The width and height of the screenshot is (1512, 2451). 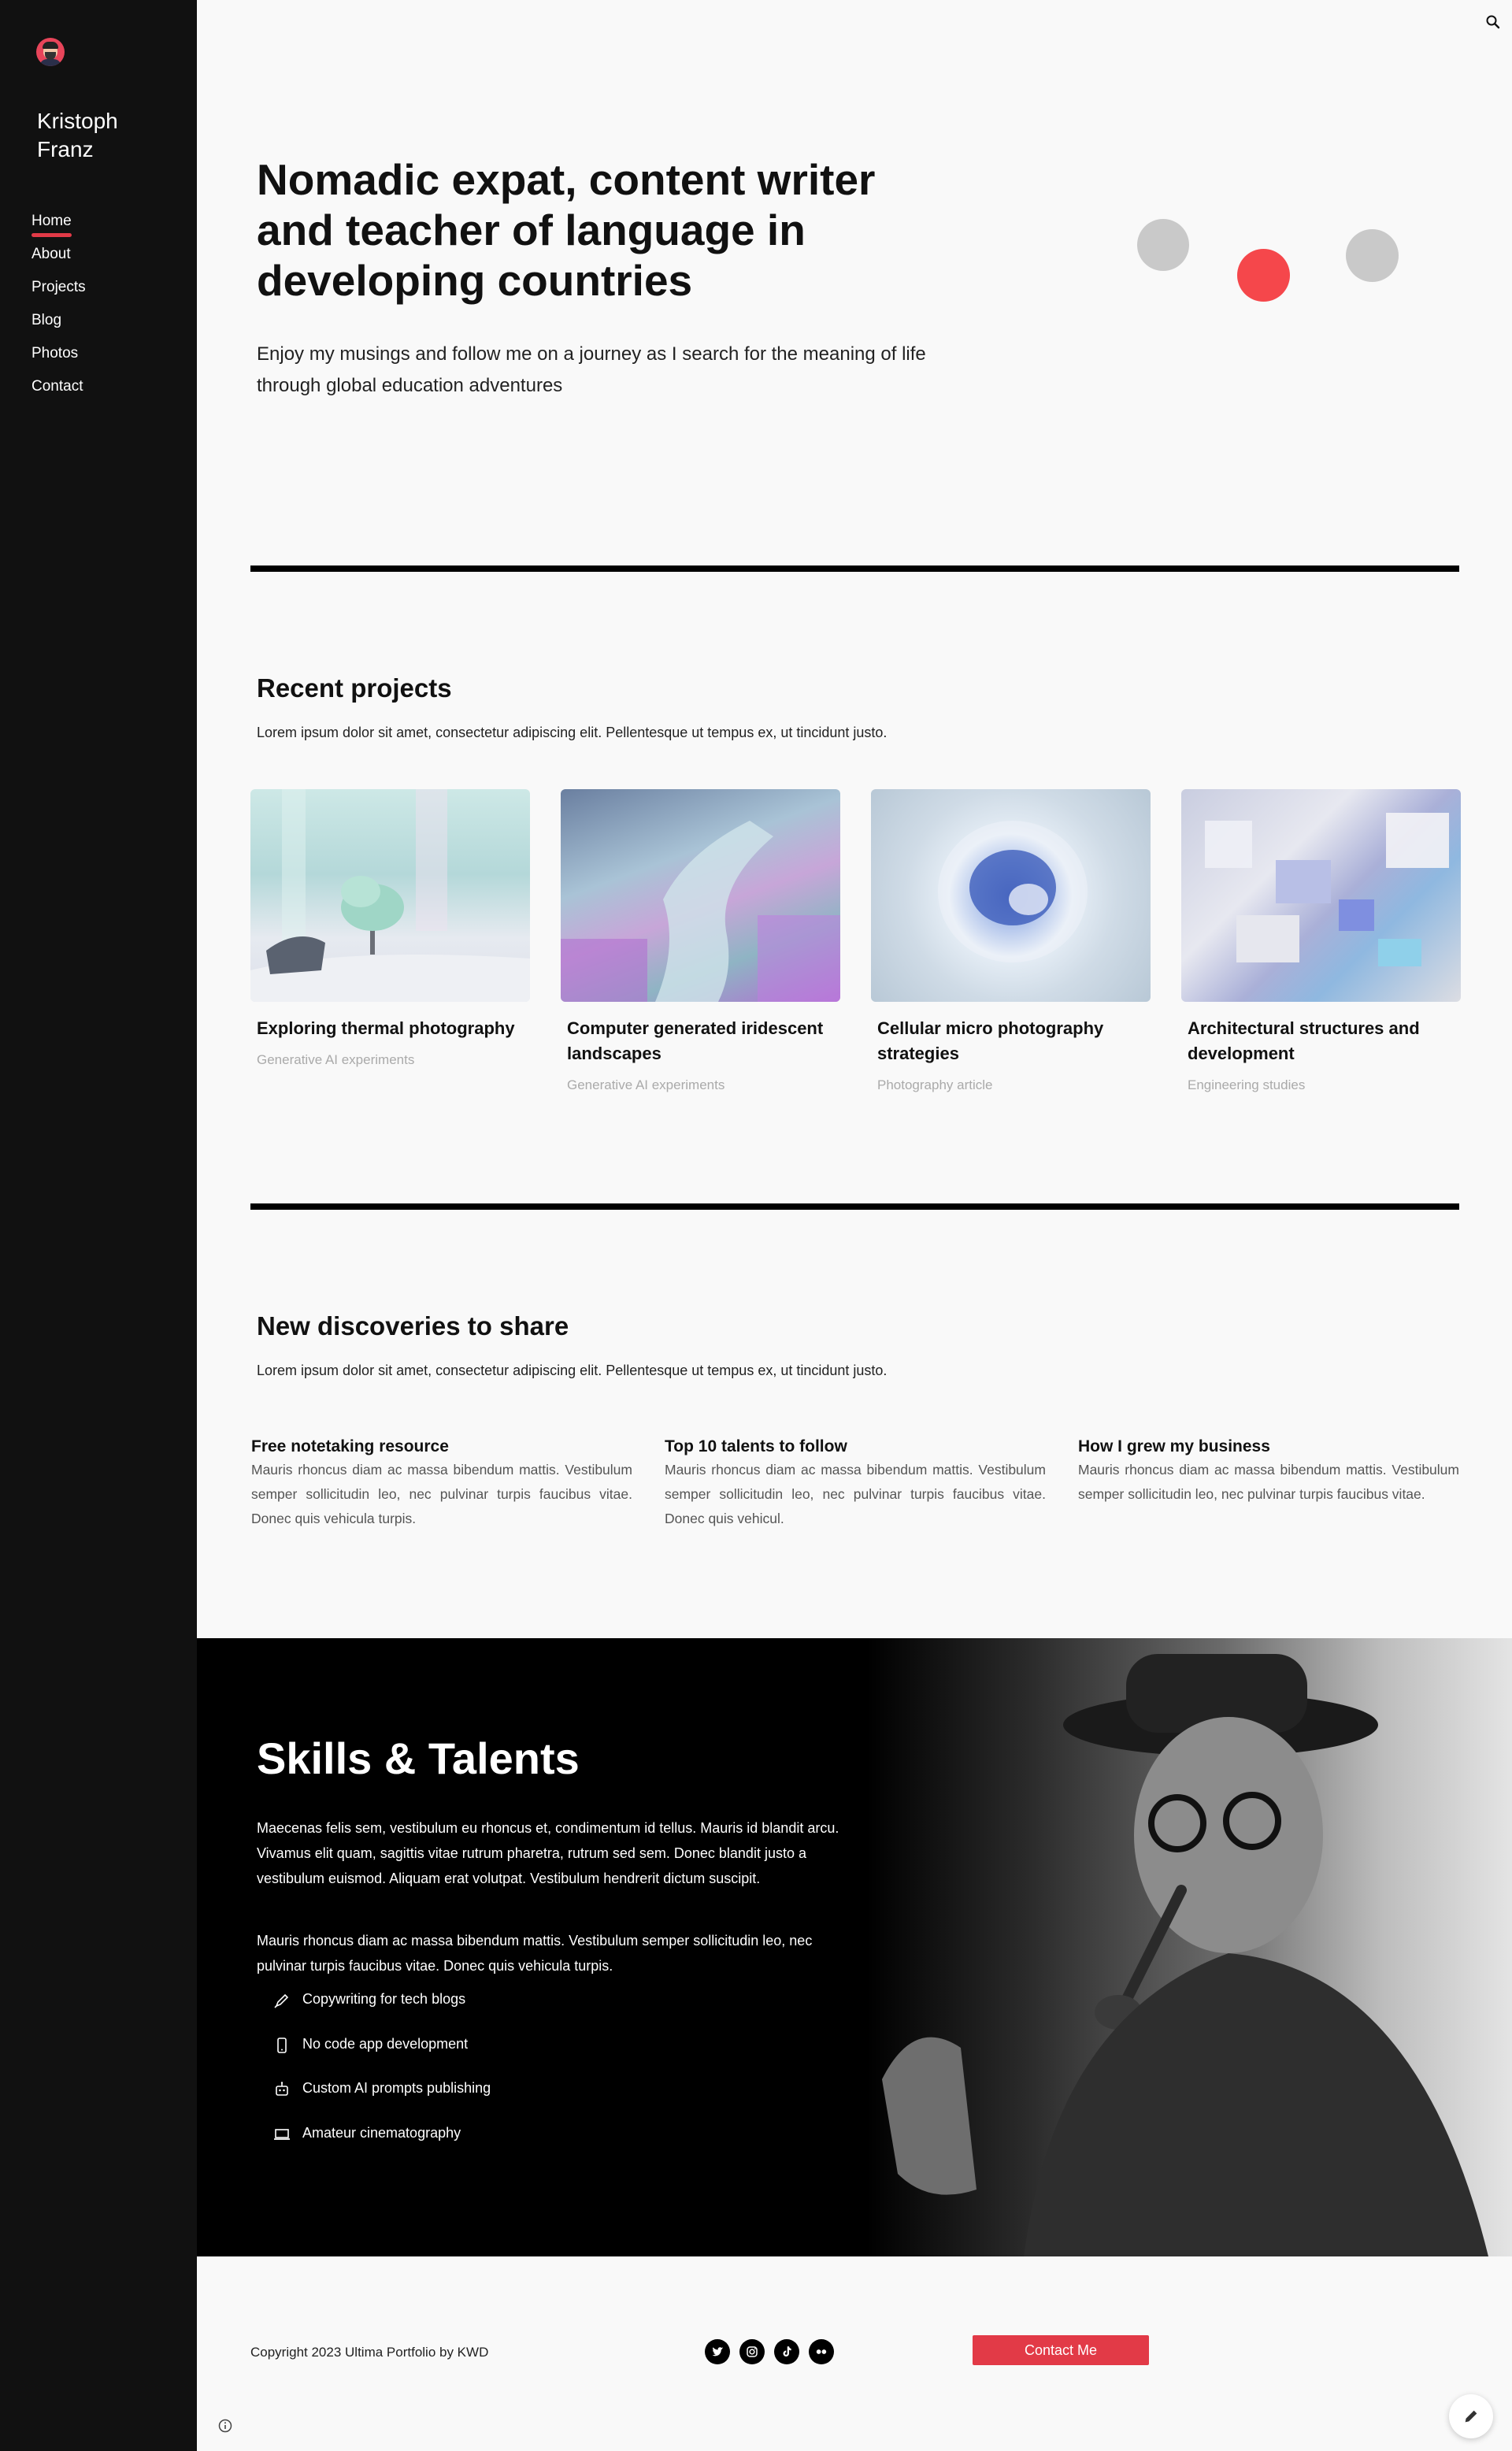 What do you see at coordinates (700, 1041) in the screenshot?
I see `project-title: Computer generated iridescent landscapes` at bounding box center [700, 1041].